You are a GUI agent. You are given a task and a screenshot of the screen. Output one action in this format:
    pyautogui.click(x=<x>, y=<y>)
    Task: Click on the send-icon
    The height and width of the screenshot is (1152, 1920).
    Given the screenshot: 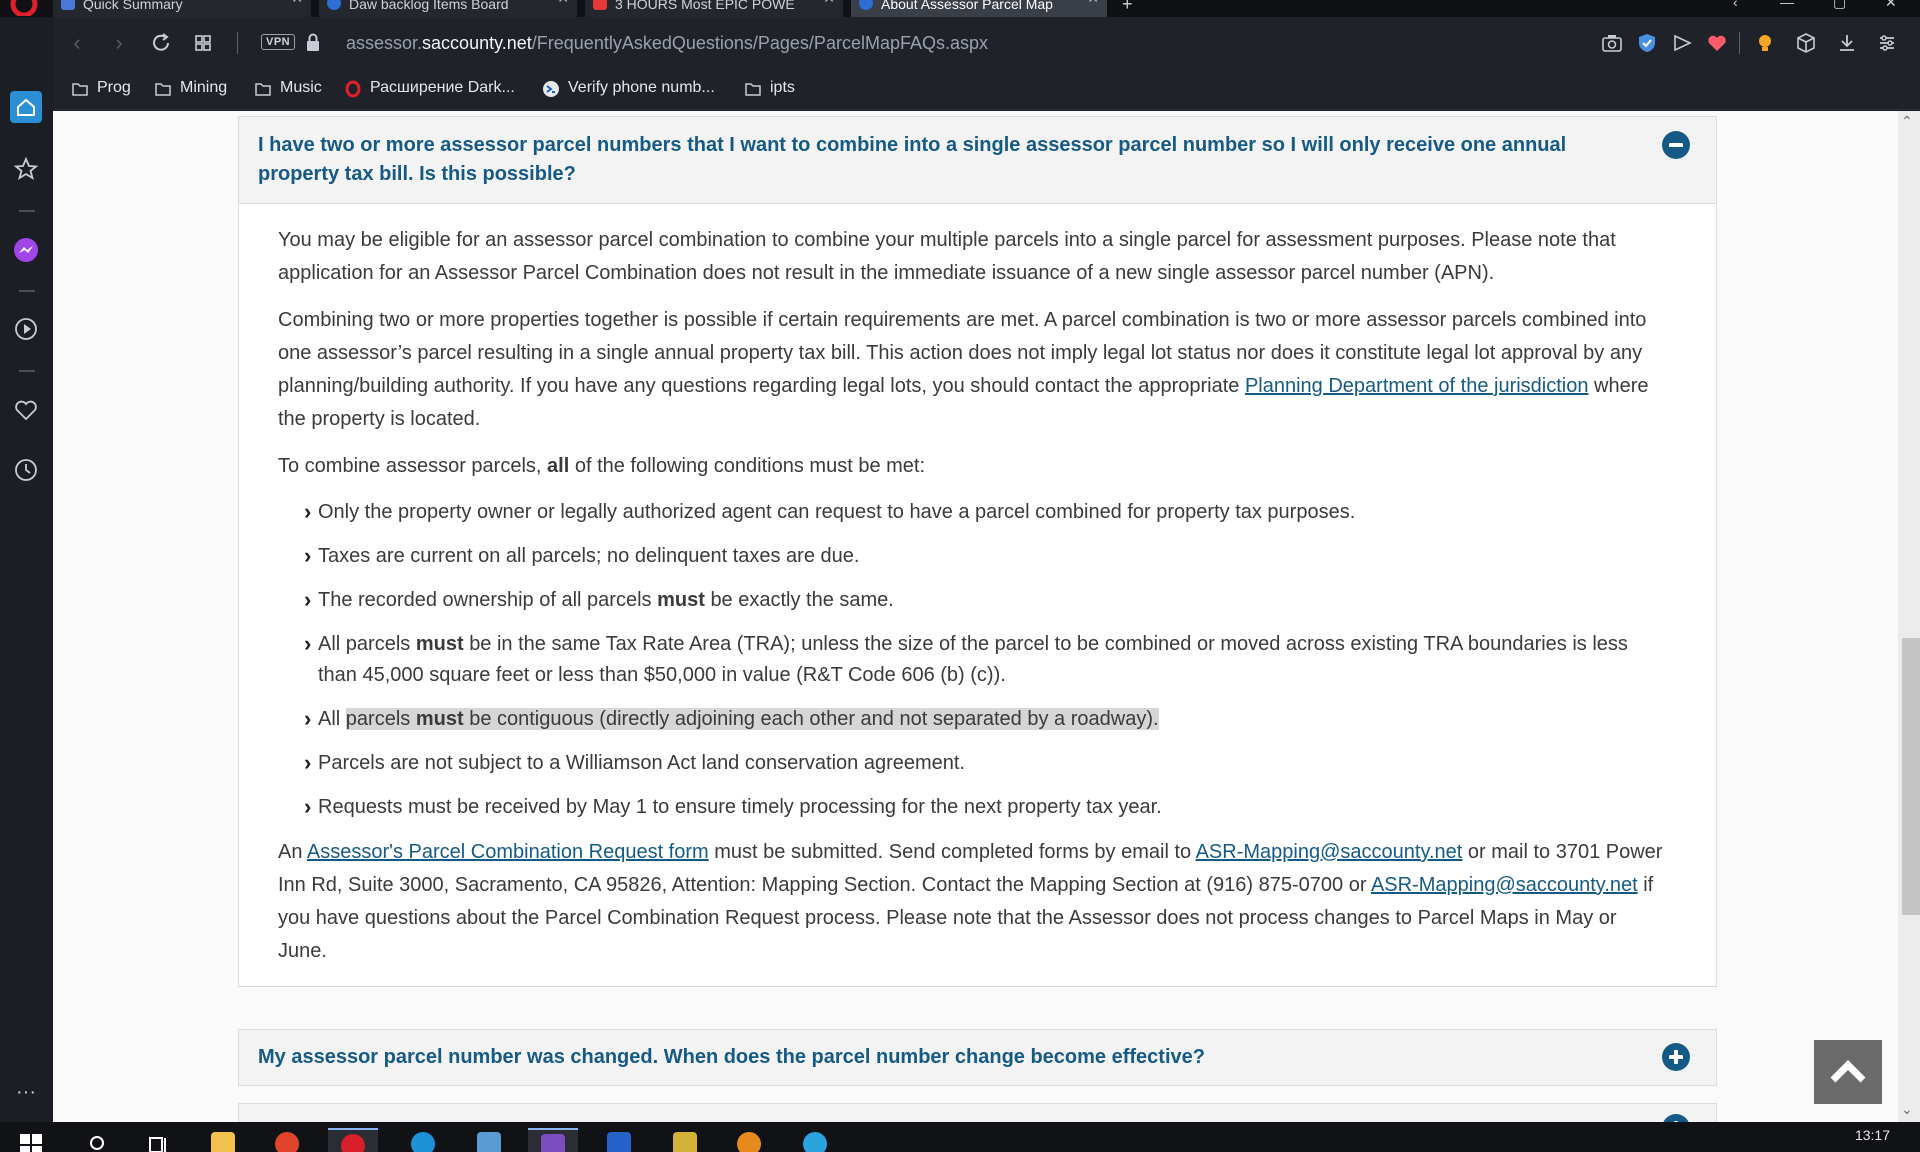 What is the action you would take?
    pyautogui.click(x=1682, y=43)
    